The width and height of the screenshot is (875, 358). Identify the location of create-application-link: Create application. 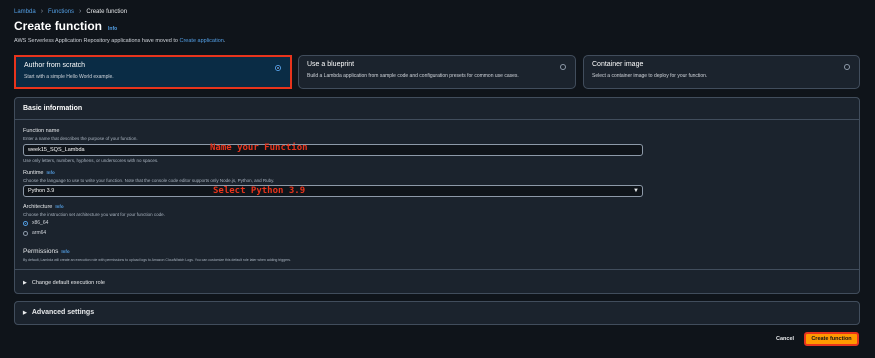
(202, 41).